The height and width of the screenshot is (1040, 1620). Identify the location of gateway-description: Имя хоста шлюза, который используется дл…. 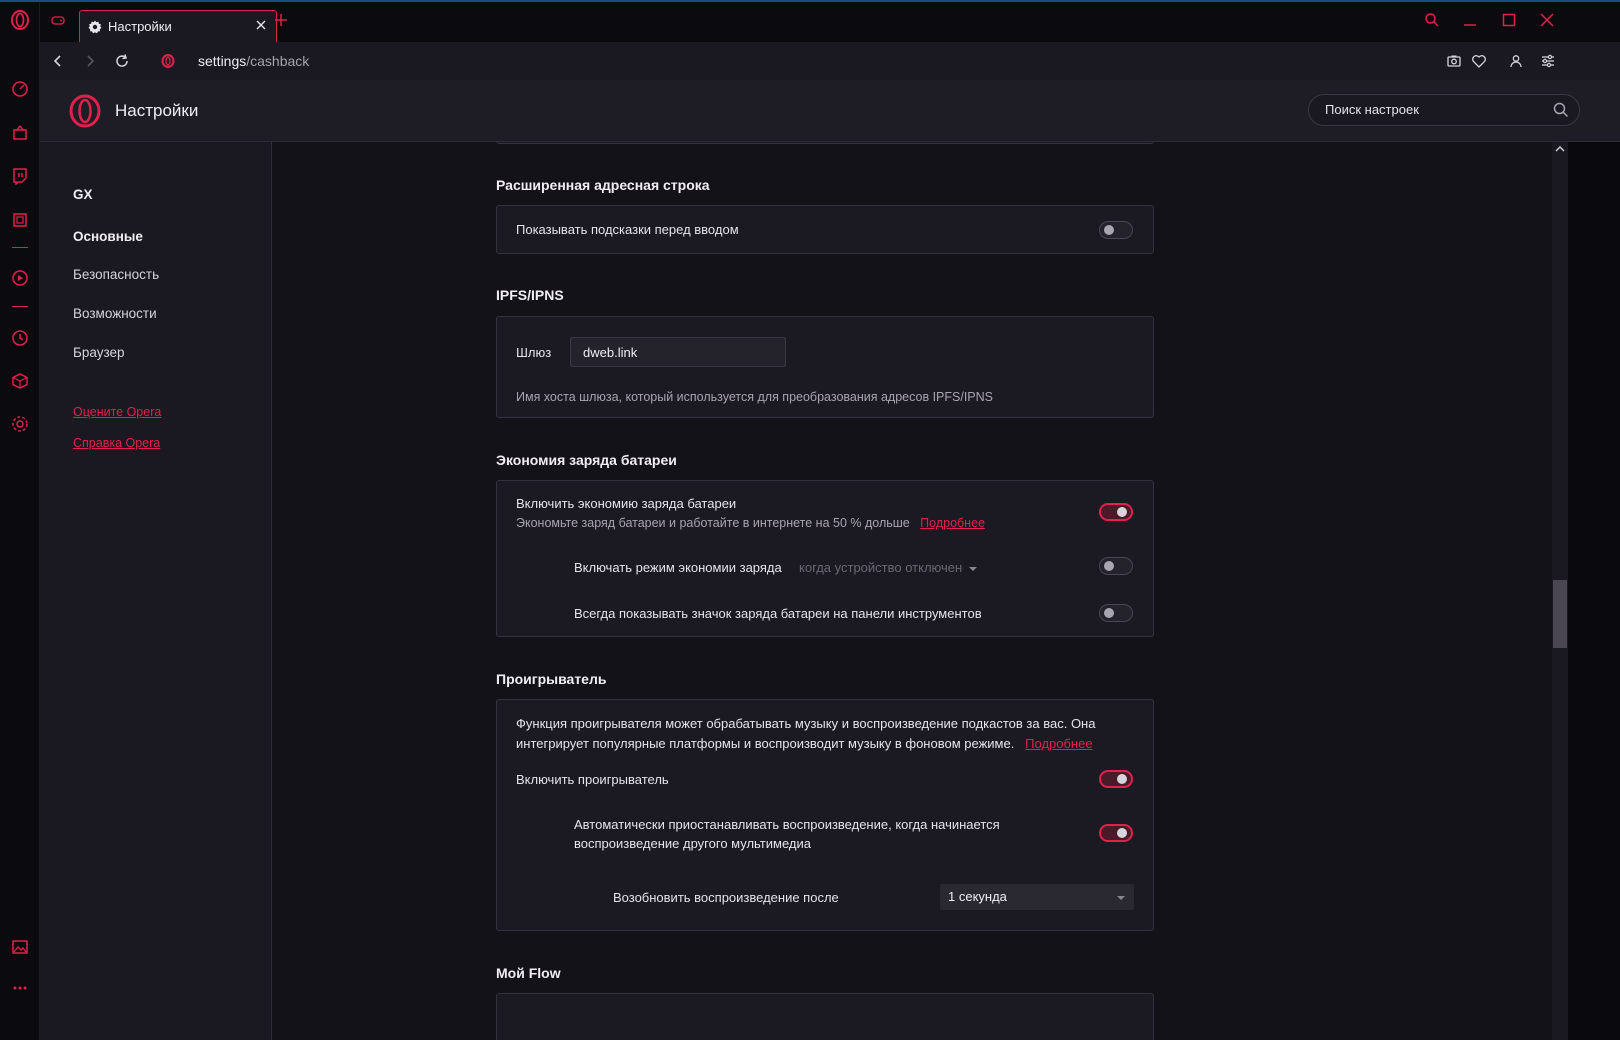
(755, 397).